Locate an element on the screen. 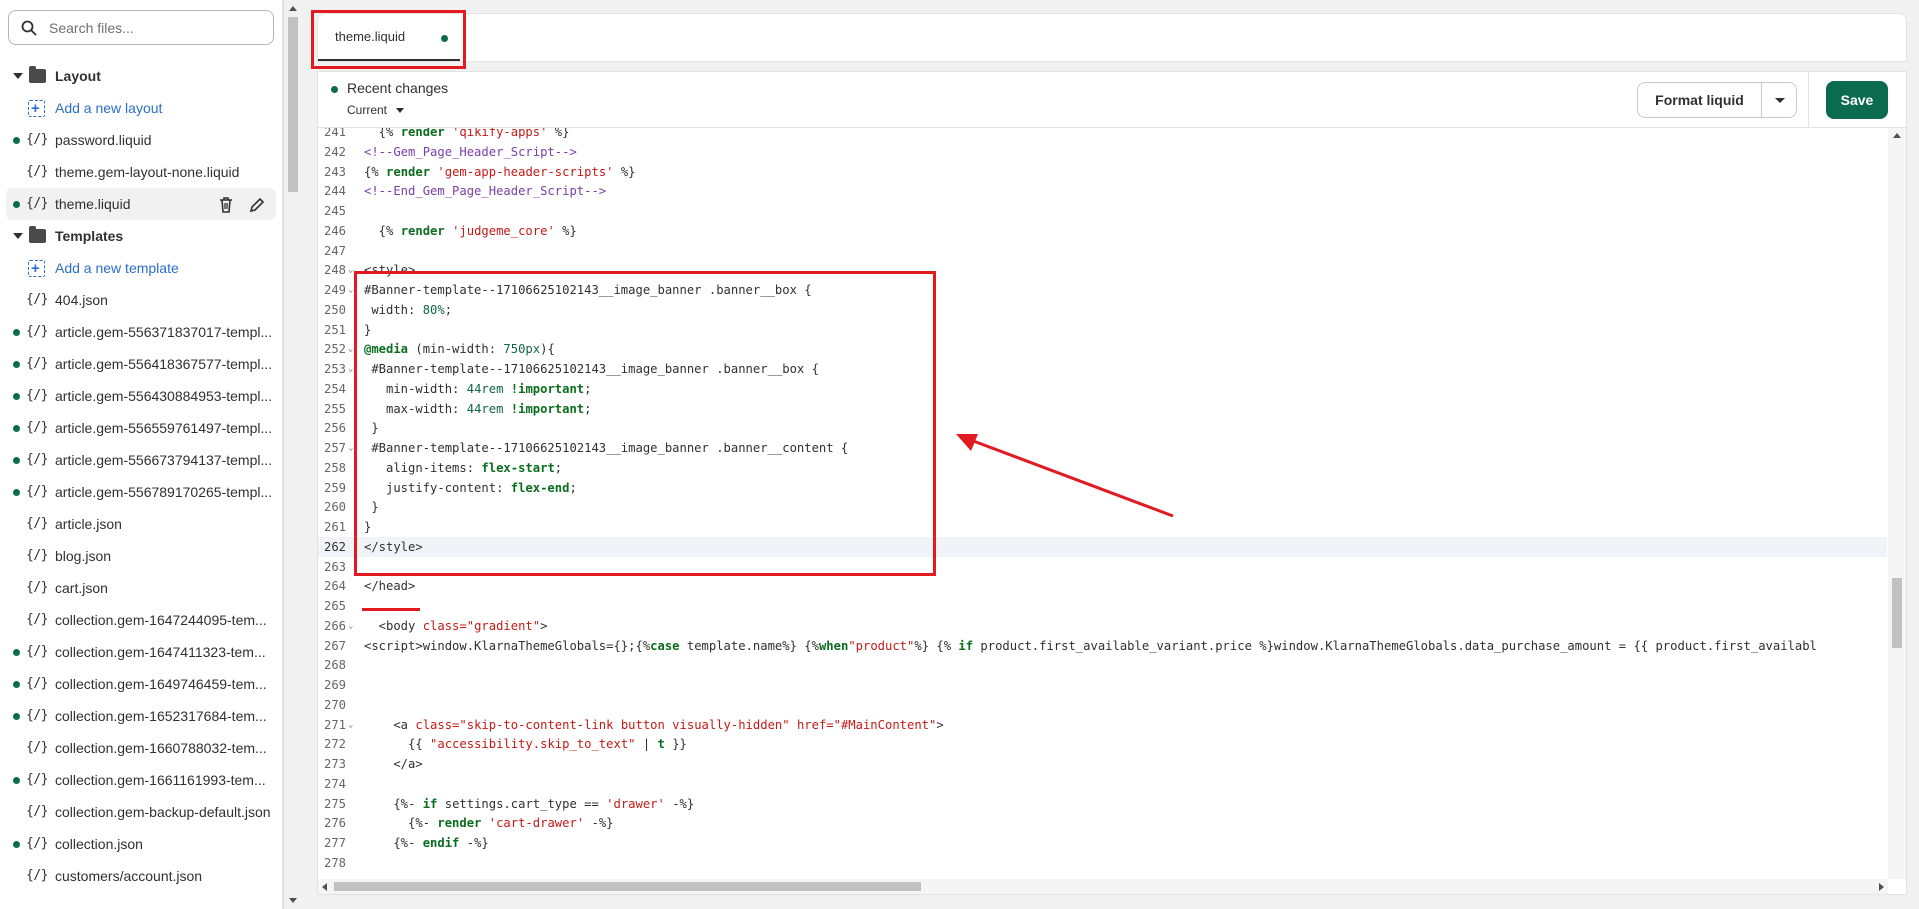 This screenshot has width=1919, height=909. format-options-button is located at coordinates (1779, 100).